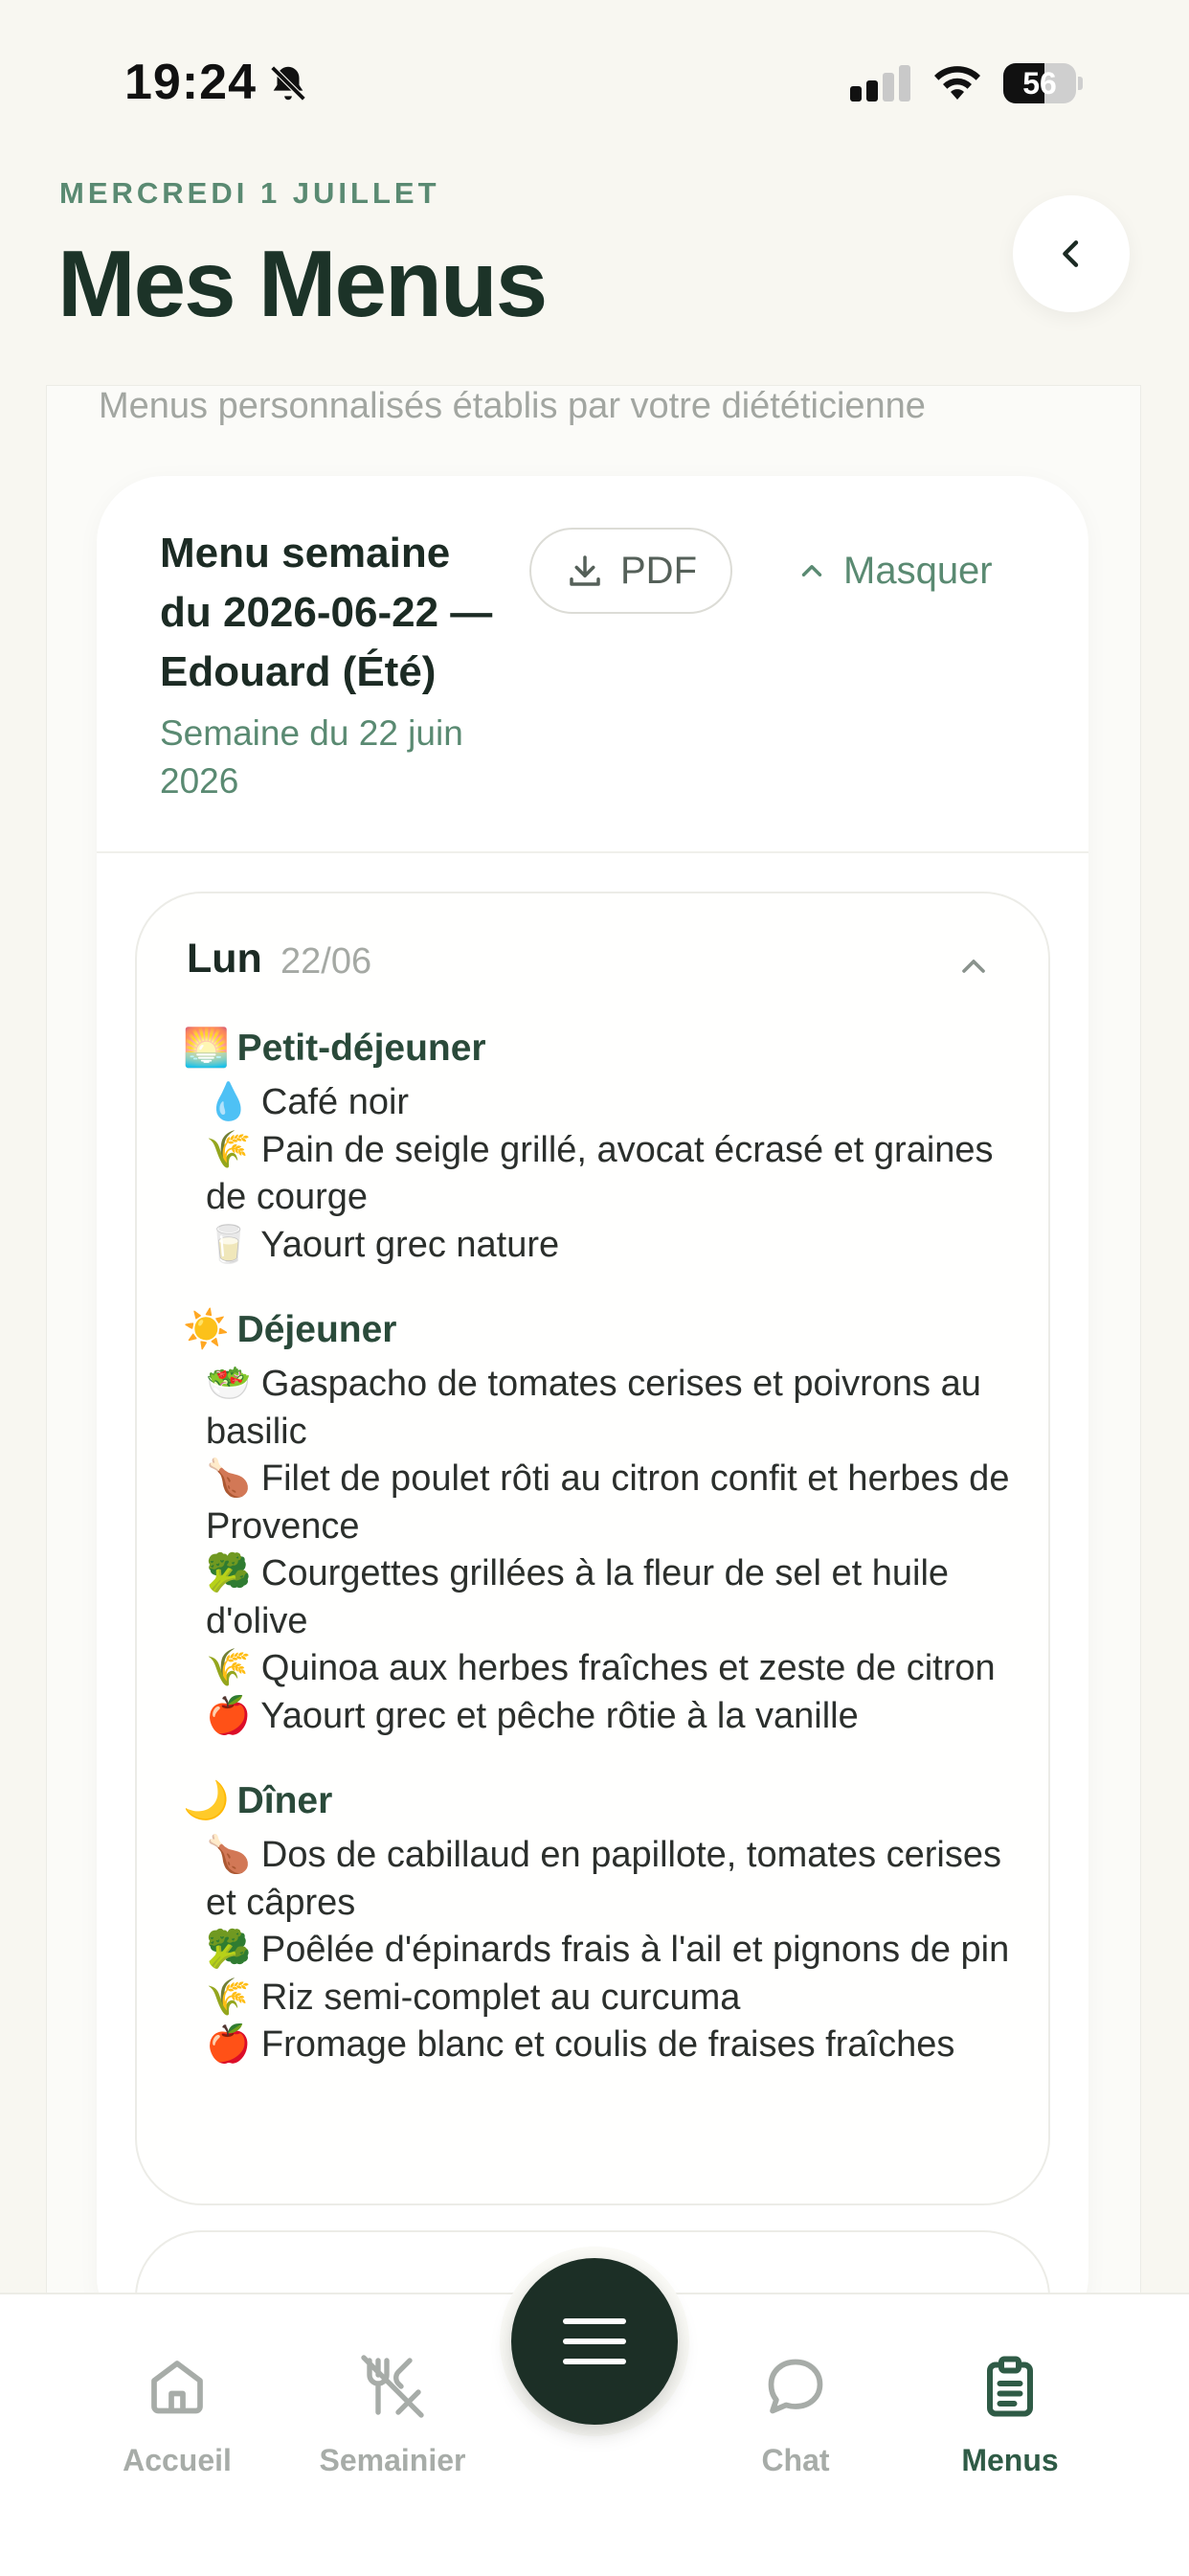 This screenshot has width=1189, height=2576. What do you see at coordinates (880, 83) in the screenshot?
I see `cellular-signal-icon` at bounding box center [880, 83].